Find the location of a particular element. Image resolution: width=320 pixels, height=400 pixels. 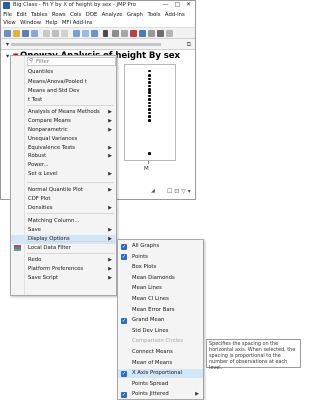

menu-item-compare-means: Compare Means ▶ is located at coordinates (63, 121).